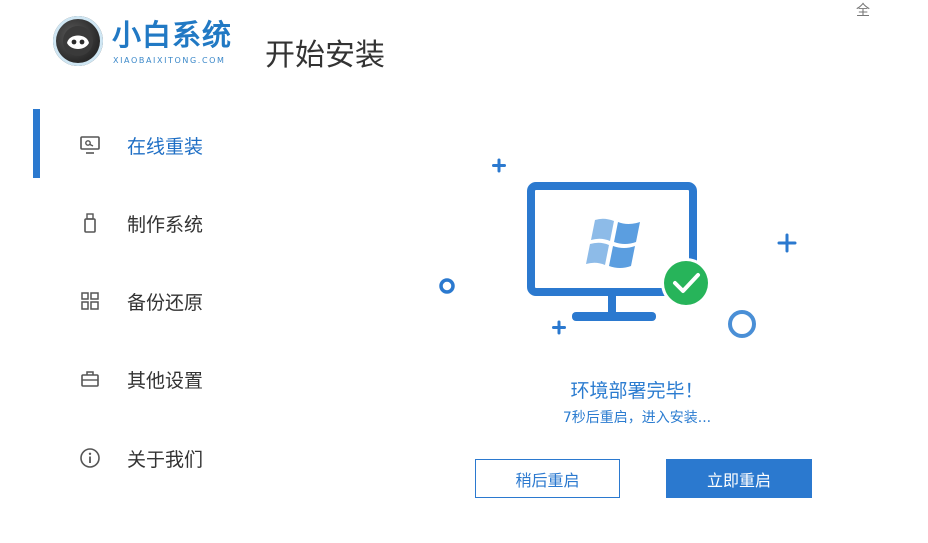 Image resolution: width=928 pixels, height=543 pixels. Describe the element at coordinates (90, 301) in the screenshot. I see `grid-blocks-icon` at that location.